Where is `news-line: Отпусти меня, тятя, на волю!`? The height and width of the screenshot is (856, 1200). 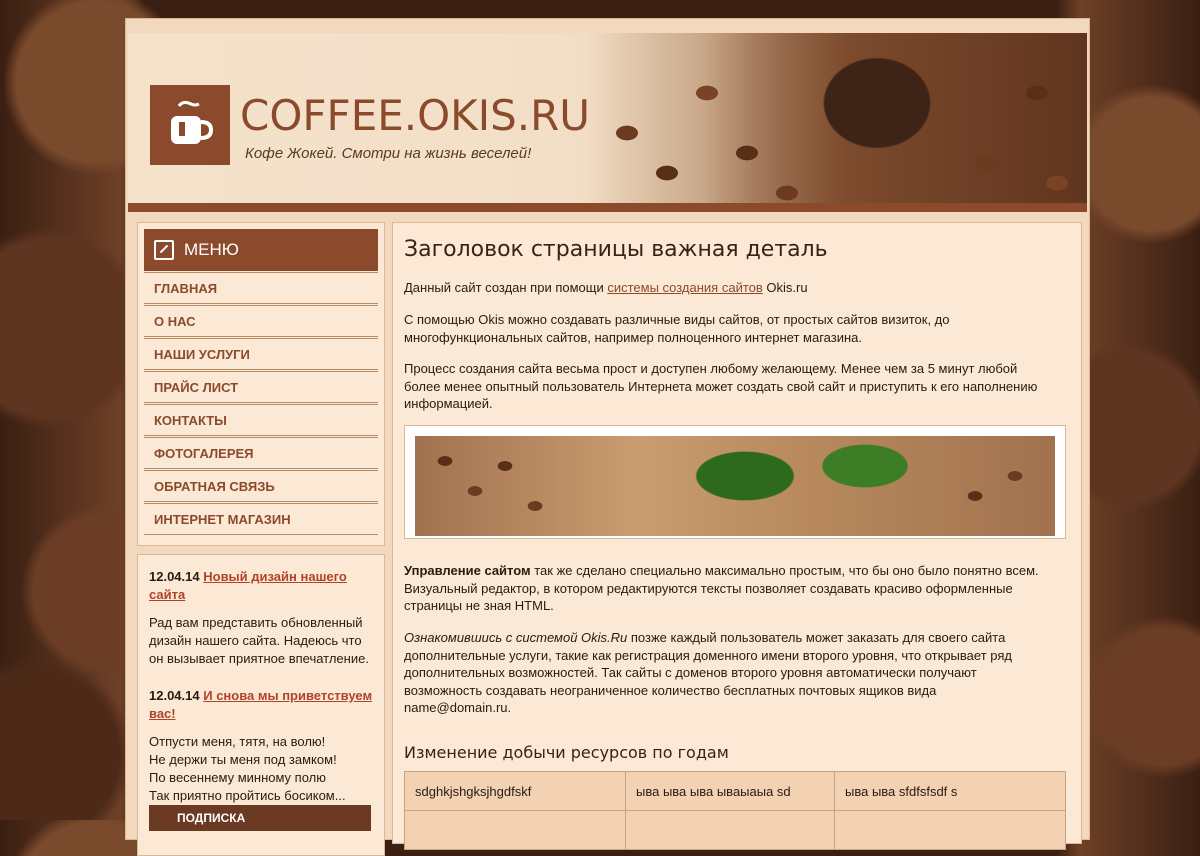
news-line: Отпусти меня, тятя, на волю! is located at coordinates (237, 741).